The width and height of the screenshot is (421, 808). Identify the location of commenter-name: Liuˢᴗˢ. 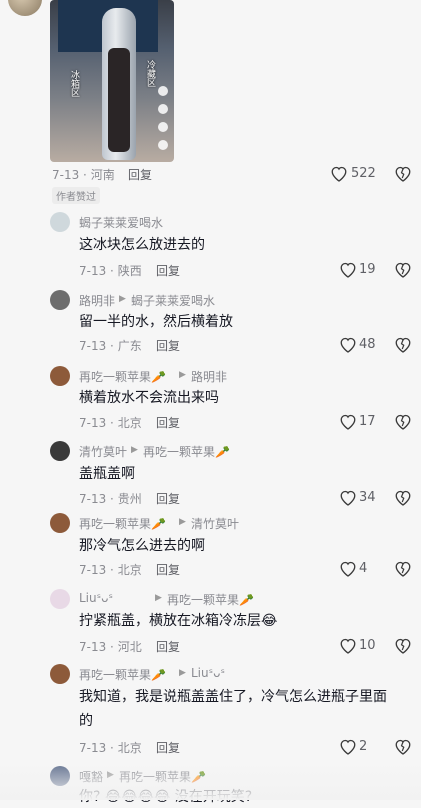
(96, 598).